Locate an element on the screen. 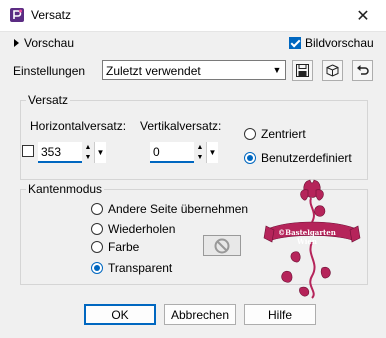  cube-icon is located at coordinates (332, 70).